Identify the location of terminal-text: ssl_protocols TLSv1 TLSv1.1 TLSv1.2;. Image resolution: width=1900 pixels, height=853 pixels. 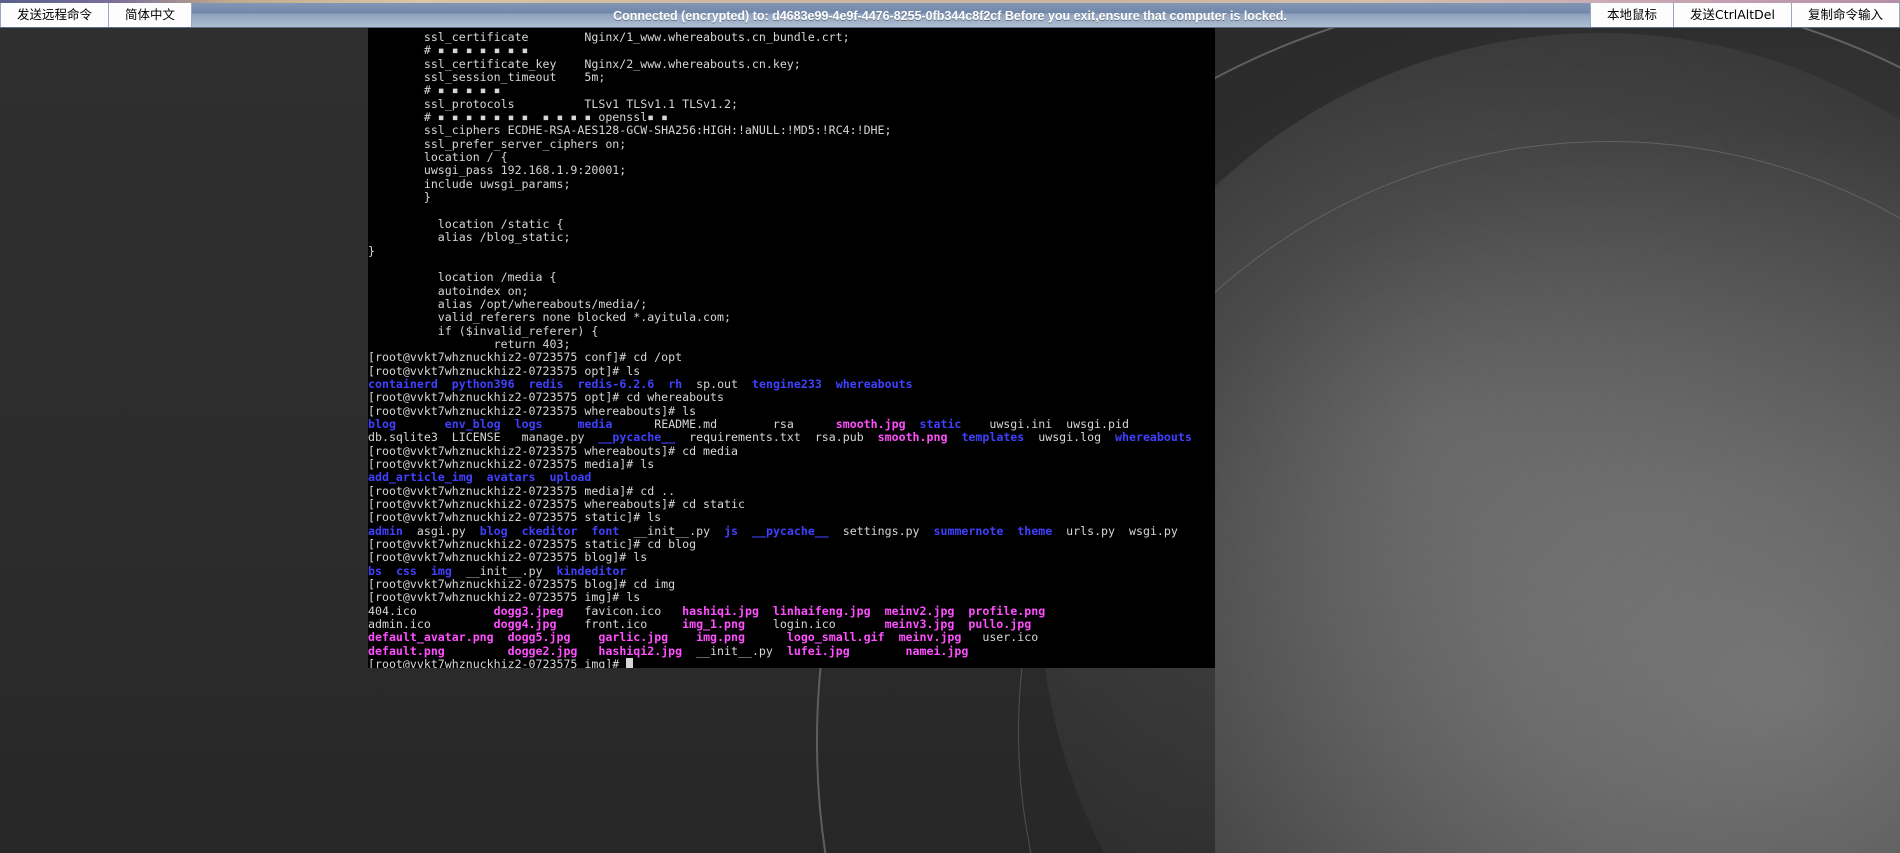
(553, 103).